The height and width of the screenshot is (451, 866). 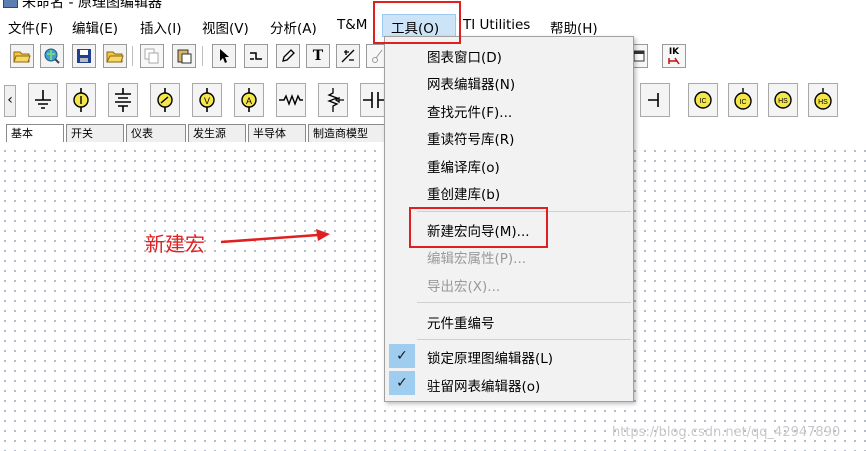 I want to click on resistor-icon, so click(x=291, y=100).